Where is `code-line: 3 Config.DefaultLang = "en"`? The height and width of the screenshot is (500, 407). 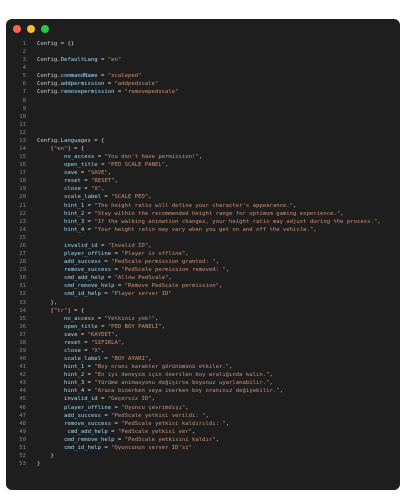 code-line: 3 Config.DefaultLang = "en" is located at coordinates (203, 60).